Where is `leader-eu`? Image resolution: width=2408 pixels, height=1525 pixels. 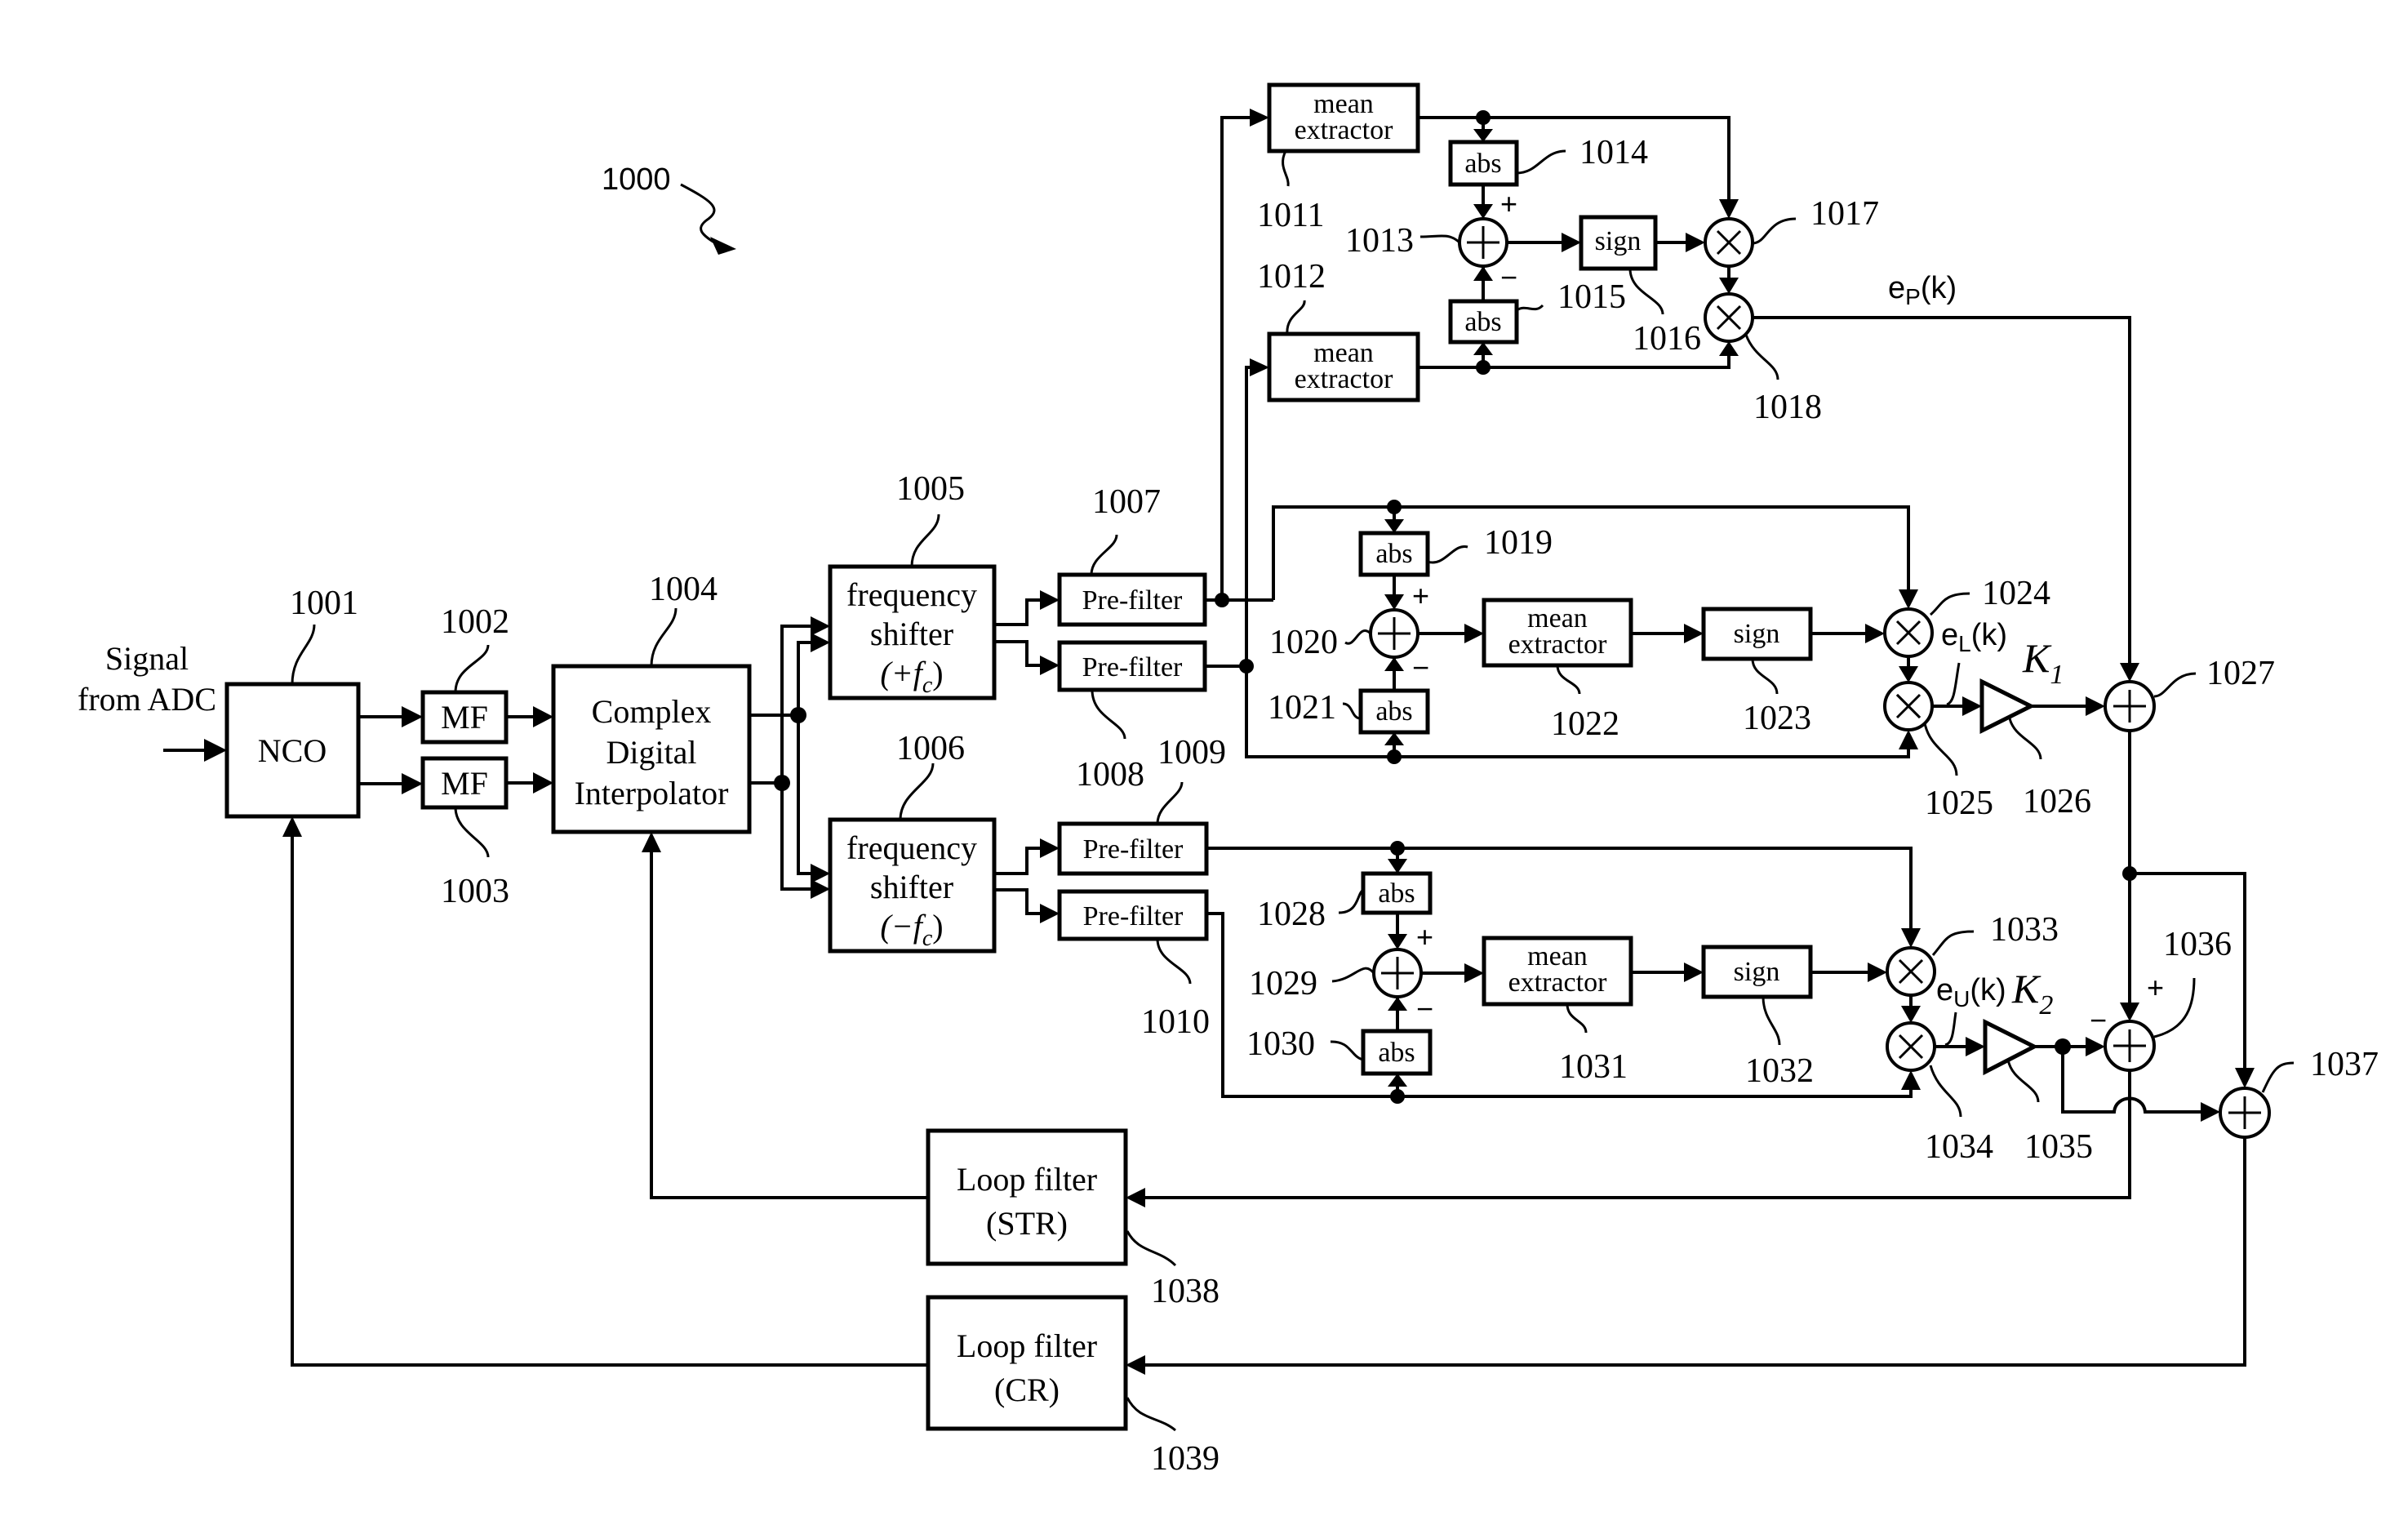 leader-eu is located at coordinates (1950, 1029).